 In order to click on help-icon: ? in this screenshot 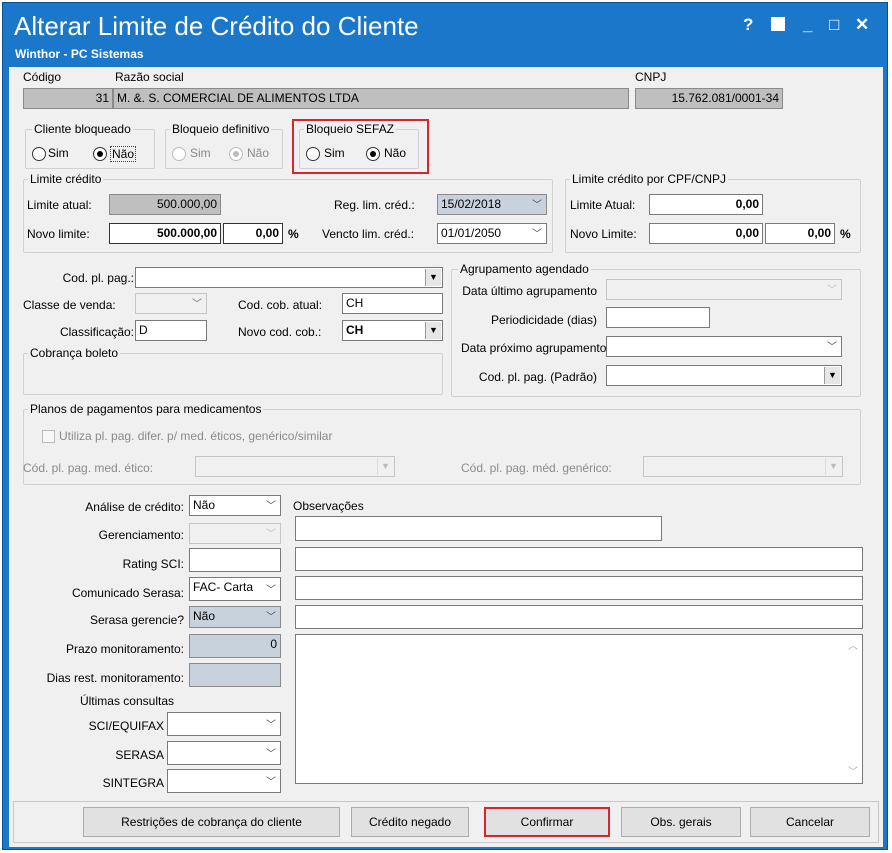, I will do `click(748, 25)`.